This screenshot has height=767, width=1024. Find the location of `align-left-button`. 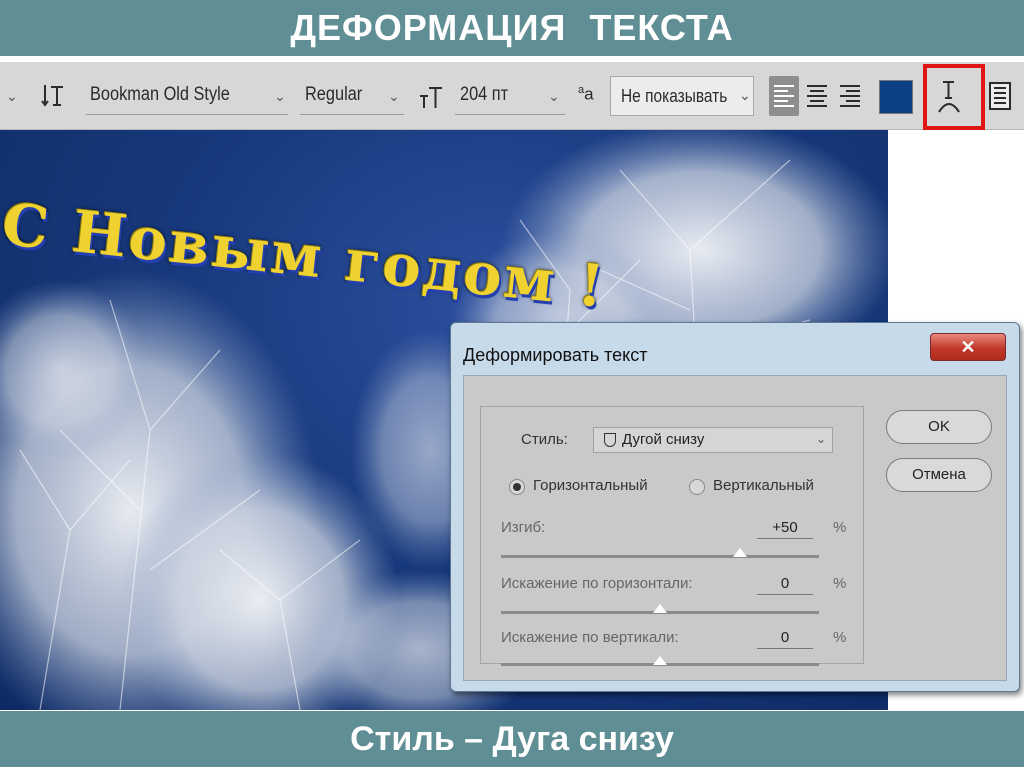

align-left-button is located at coordinates (784, 96).